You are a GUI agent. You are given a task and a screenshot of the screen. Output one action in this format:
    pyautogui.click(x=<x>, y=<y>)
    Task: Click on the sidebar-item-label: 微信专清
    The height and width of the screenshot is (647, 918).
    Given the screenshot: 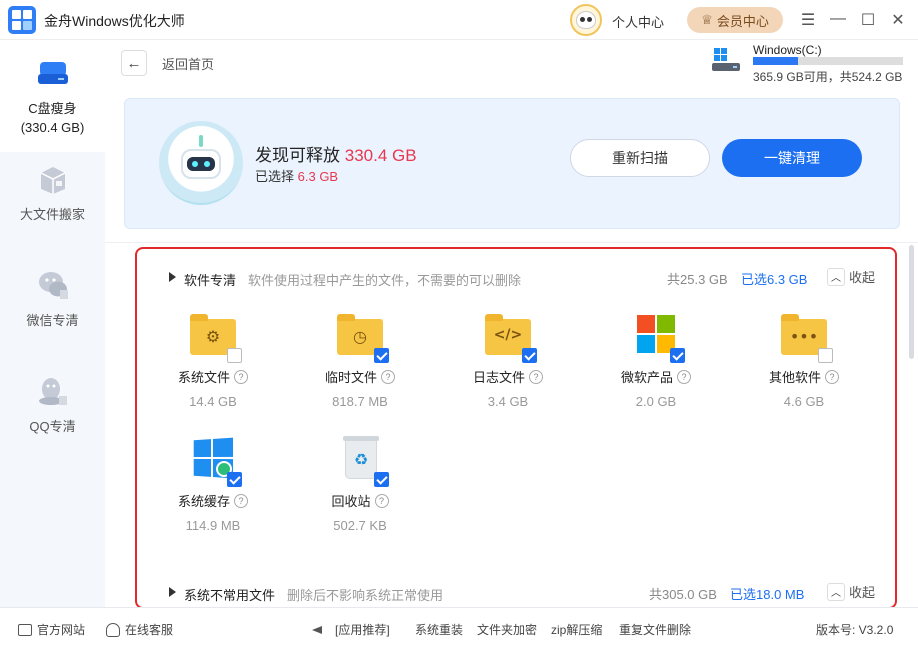 What is the action you would take?
    pyautogui.click(x=52, y=320)
    